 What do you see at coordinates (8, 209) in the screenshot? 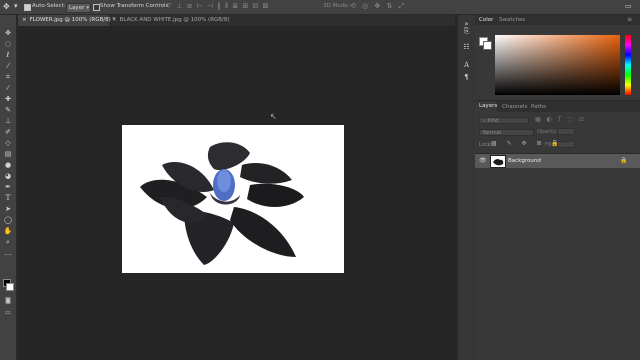
I see `path-selection-icon: ➤` at bounding box center [8, 209].